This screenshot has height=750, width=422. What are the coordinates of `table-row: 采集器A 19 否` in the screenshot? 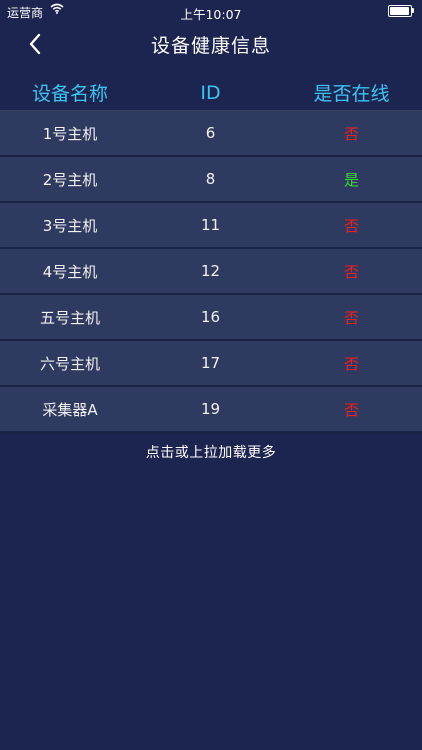 It's located at (211, 410).